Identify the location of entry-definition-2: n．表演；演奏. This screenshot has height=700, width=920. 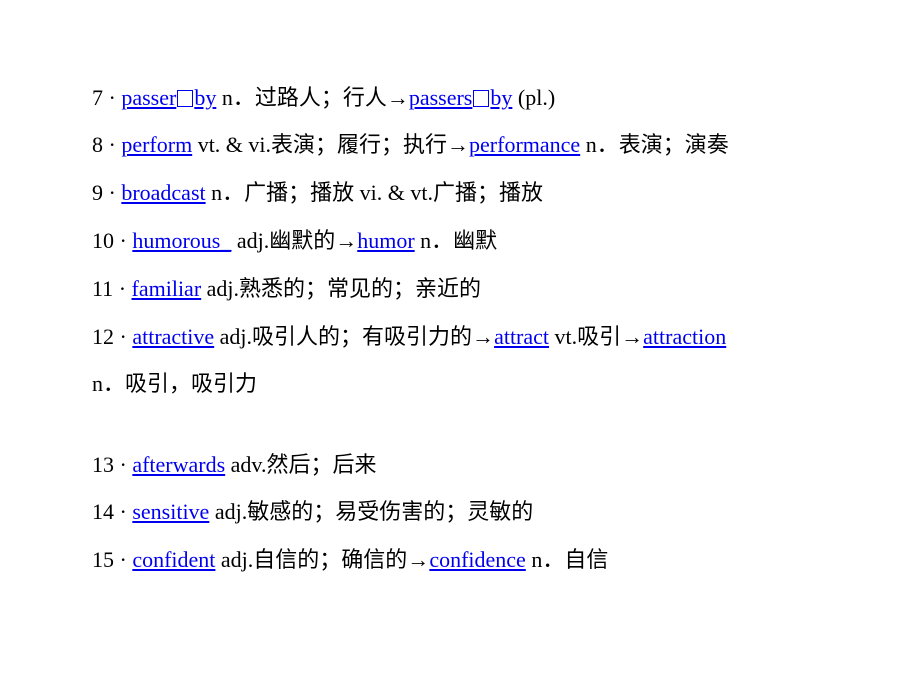
(654, 144).